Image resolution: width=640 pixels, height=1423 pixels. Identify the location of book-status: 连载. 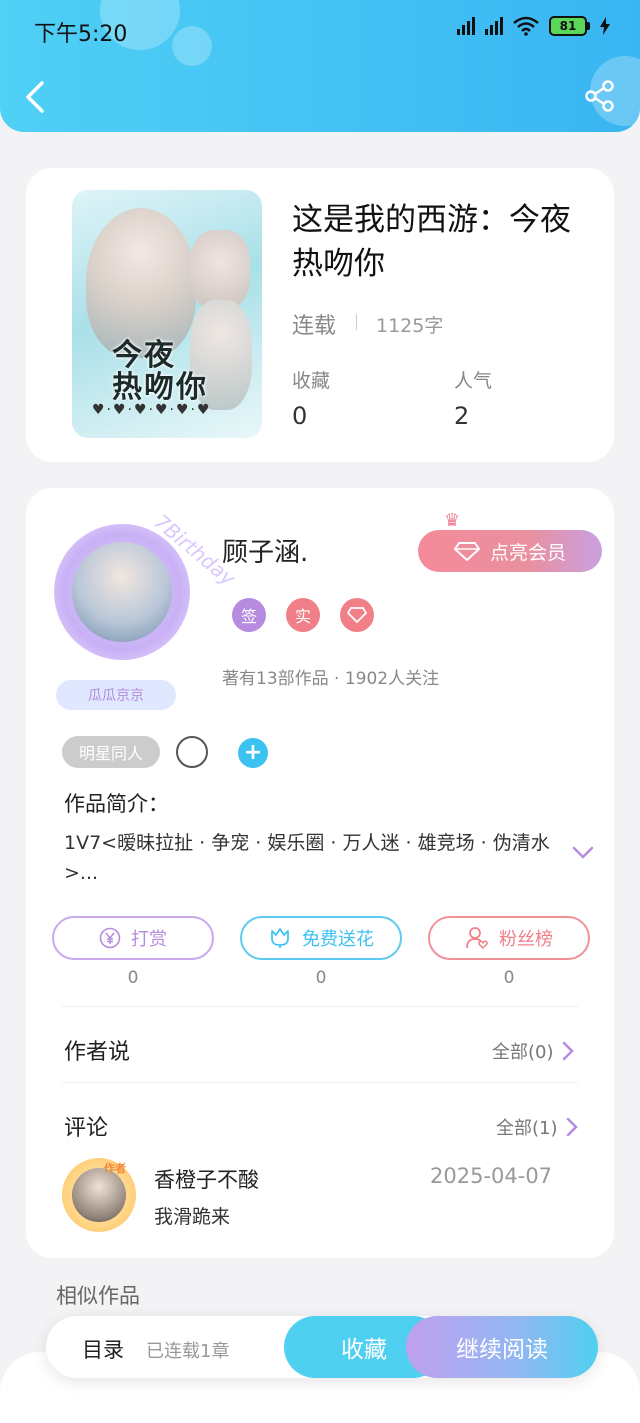
(314, 326).